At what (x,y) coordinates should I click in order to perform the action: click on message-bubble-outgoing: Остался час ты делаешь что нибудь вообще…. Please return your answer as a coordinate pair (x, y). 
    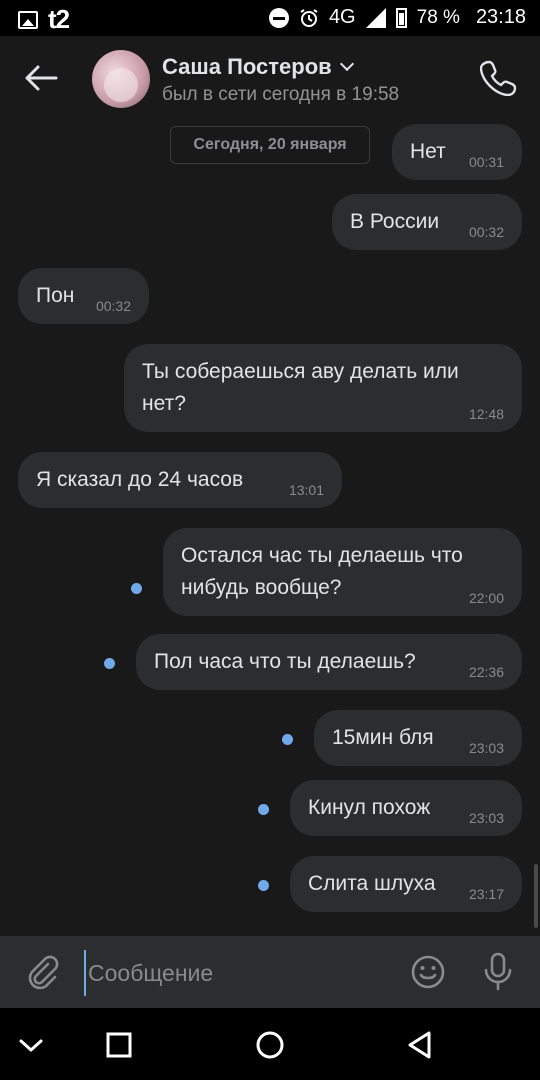
    Looking at the image, I should click on (342, 572).